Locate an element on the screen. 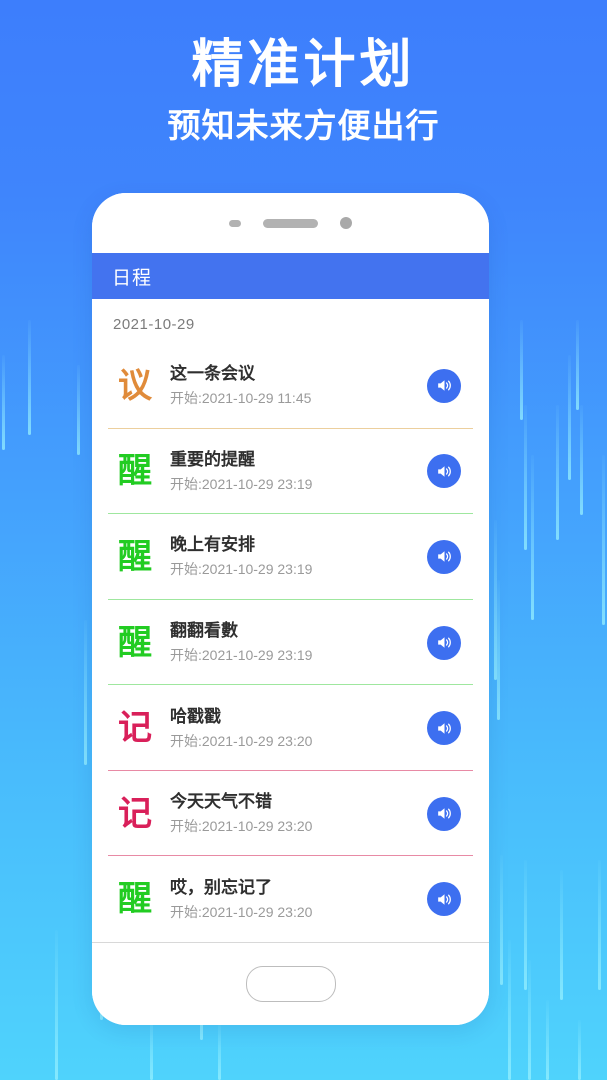 This screenshot has height=1080, width=607. schedule-item-text: 这一条会议开始:2021-10-29 11:45 is located at coordinates (294, 385).